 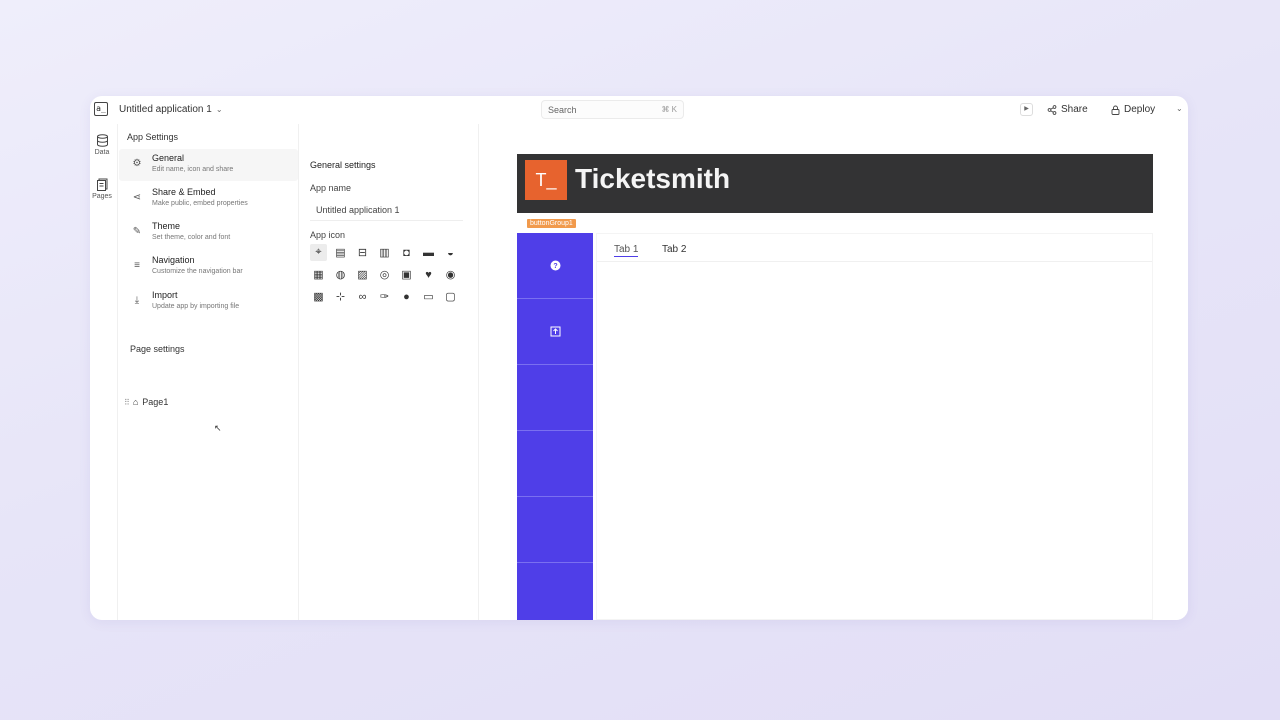 I want to click on deploy-chevron-down-icon: ⌄, so click(x=1179, y=108).